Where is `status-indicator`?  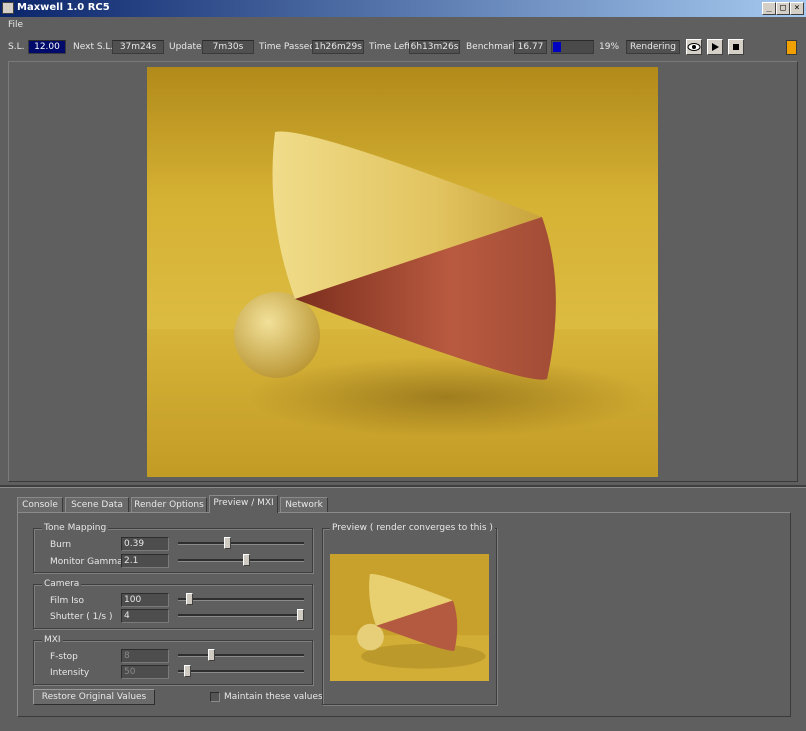 status-indicator is located at coordinates (791, 47).